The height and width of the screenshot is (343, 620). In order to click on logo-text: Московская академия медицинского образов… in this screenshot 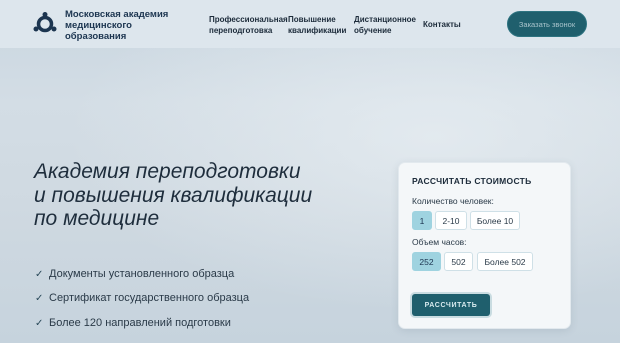, I will do `click(120, 25)`.